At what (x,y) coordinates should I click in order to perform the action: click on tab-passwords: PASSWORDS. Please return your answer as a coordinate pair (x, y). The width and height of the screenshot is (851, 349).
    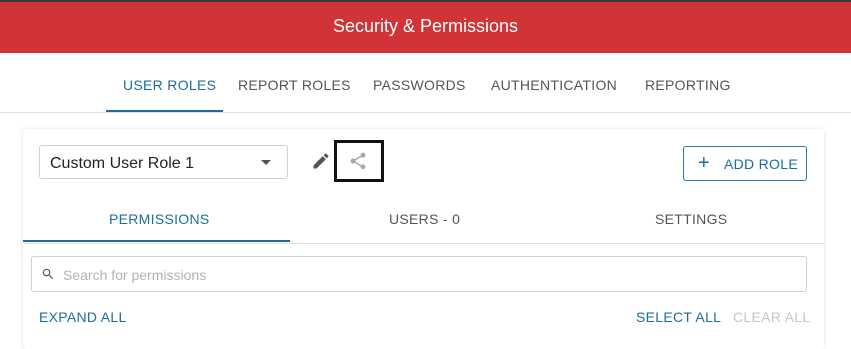
    Looking at the image, I should click on (419, 85).